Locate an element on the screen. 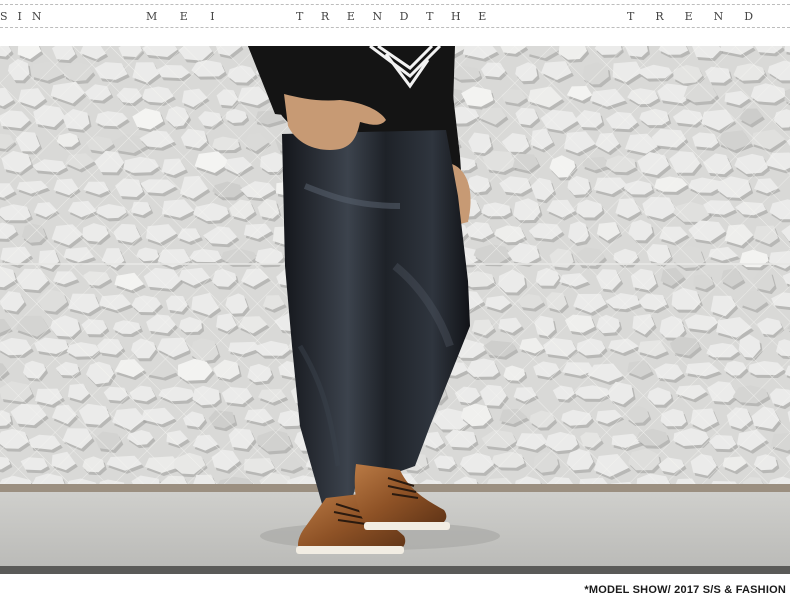 The width and height of the screenshot is (790, 612). banner-dashed-line-top is located at coordinates (395, 4).